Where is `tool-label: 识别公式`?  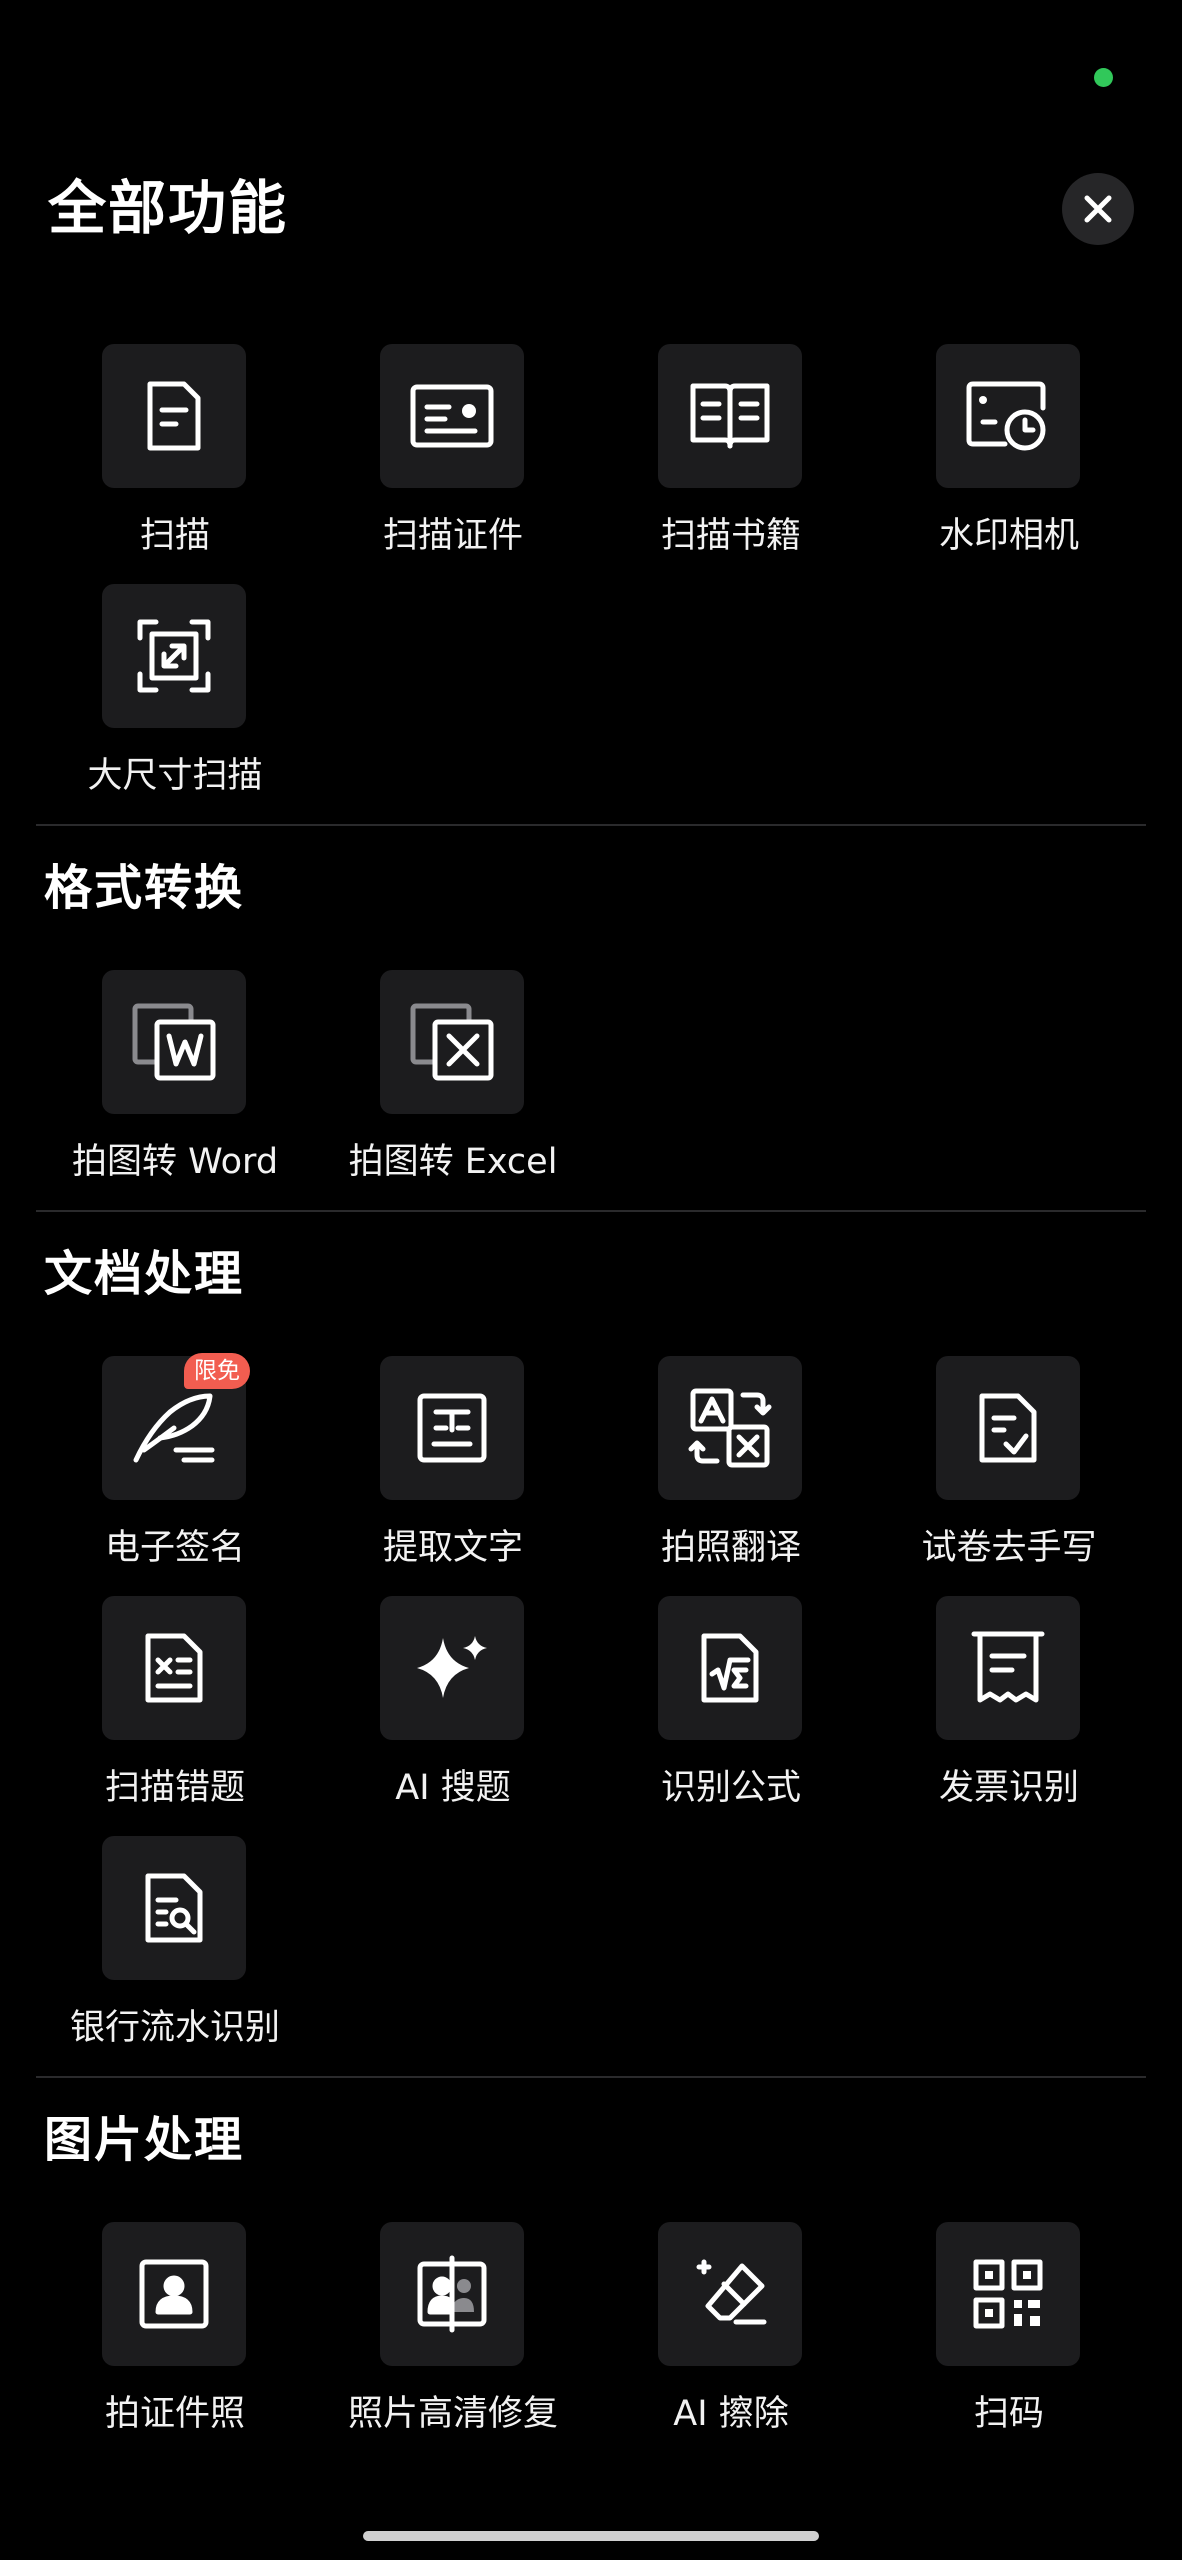
tool-label: 识别公式 is located at coordinates (730, 1788).